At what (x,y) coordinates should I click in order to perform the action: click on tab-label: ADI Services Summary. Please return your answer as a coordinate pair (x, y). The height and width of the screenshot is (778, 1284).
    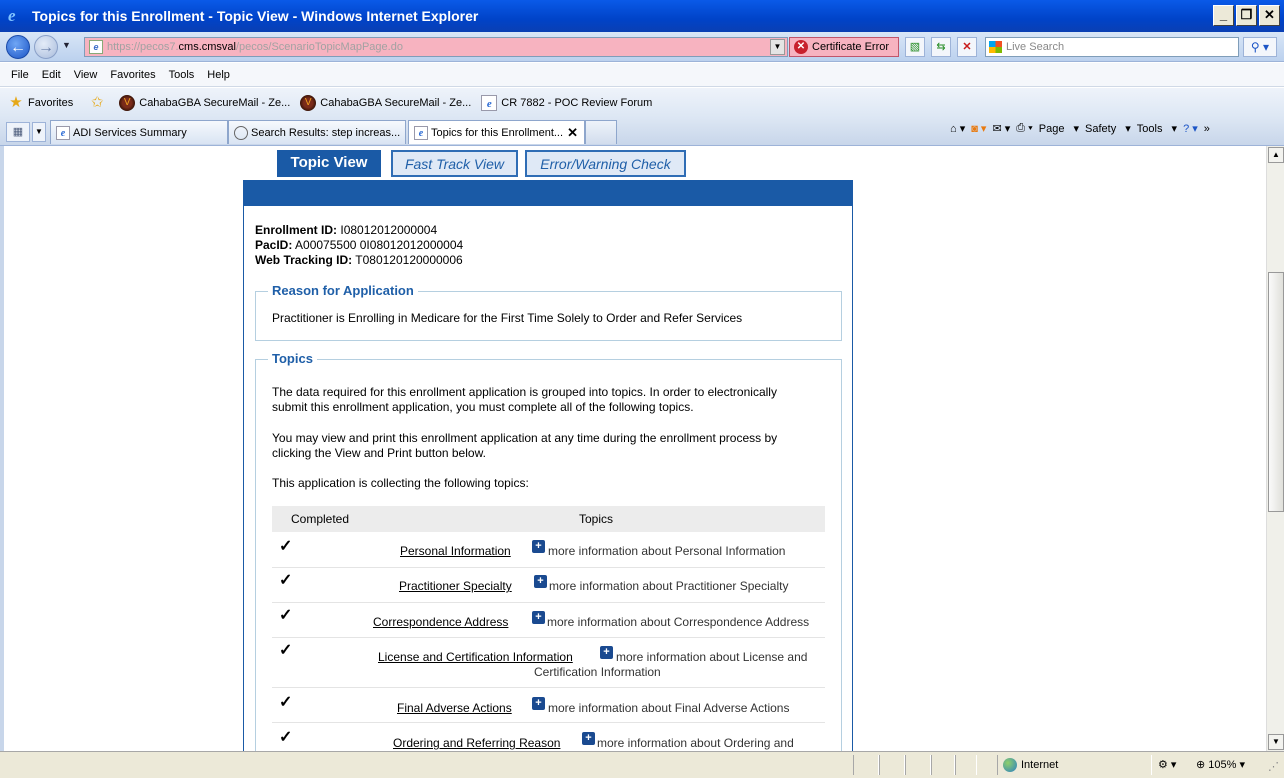
    Looking at the image, I should click on (130, 133).